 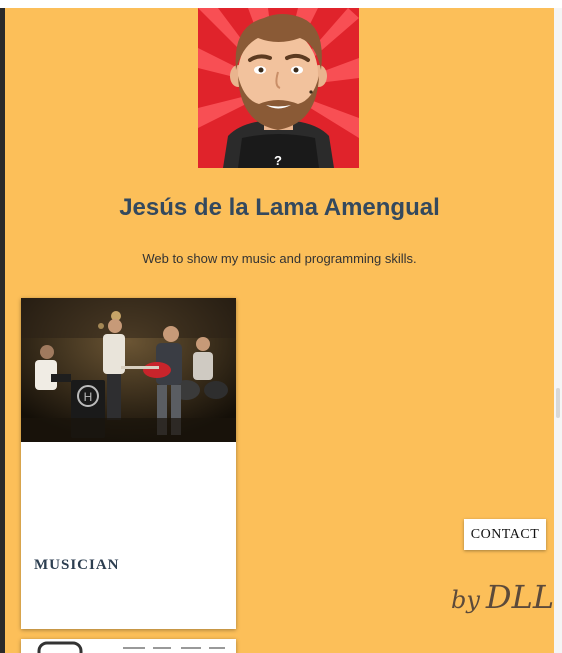 I want to click on band-photo: H, so click(x=128, y=370).